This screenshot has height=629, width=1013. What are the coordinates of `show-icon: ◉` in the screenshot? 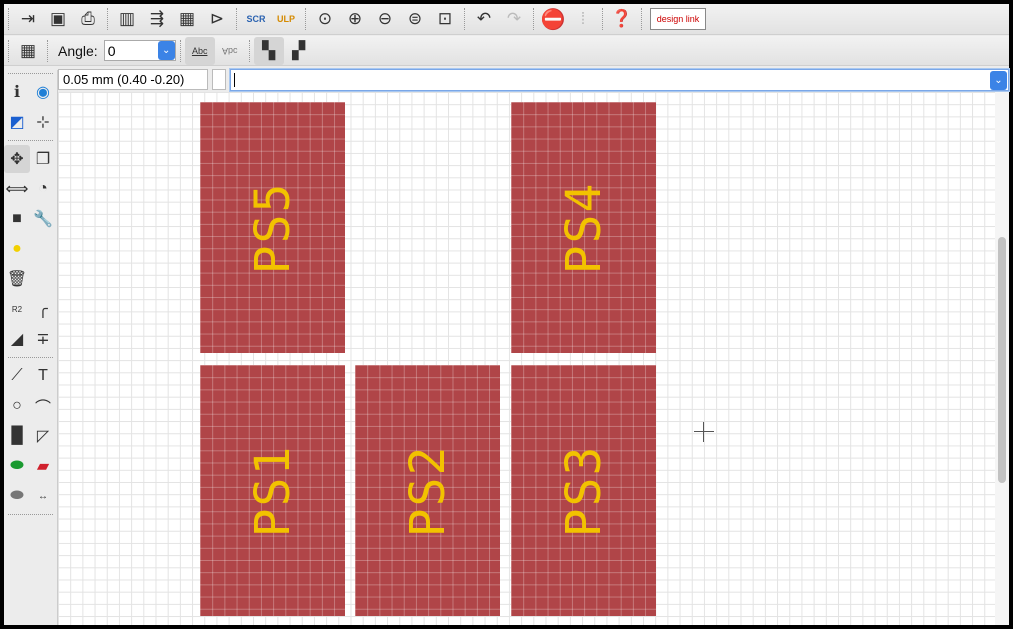 It's located at (43, 92).